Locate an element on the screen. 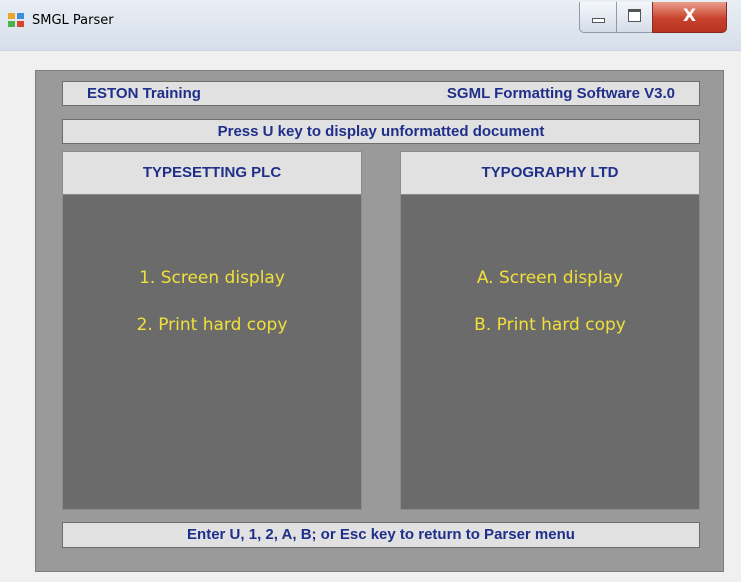 This screenshot has height=582, width=741. option-b-print-hard-copy: B. Print hard copy is located at coordinates (550, 325).